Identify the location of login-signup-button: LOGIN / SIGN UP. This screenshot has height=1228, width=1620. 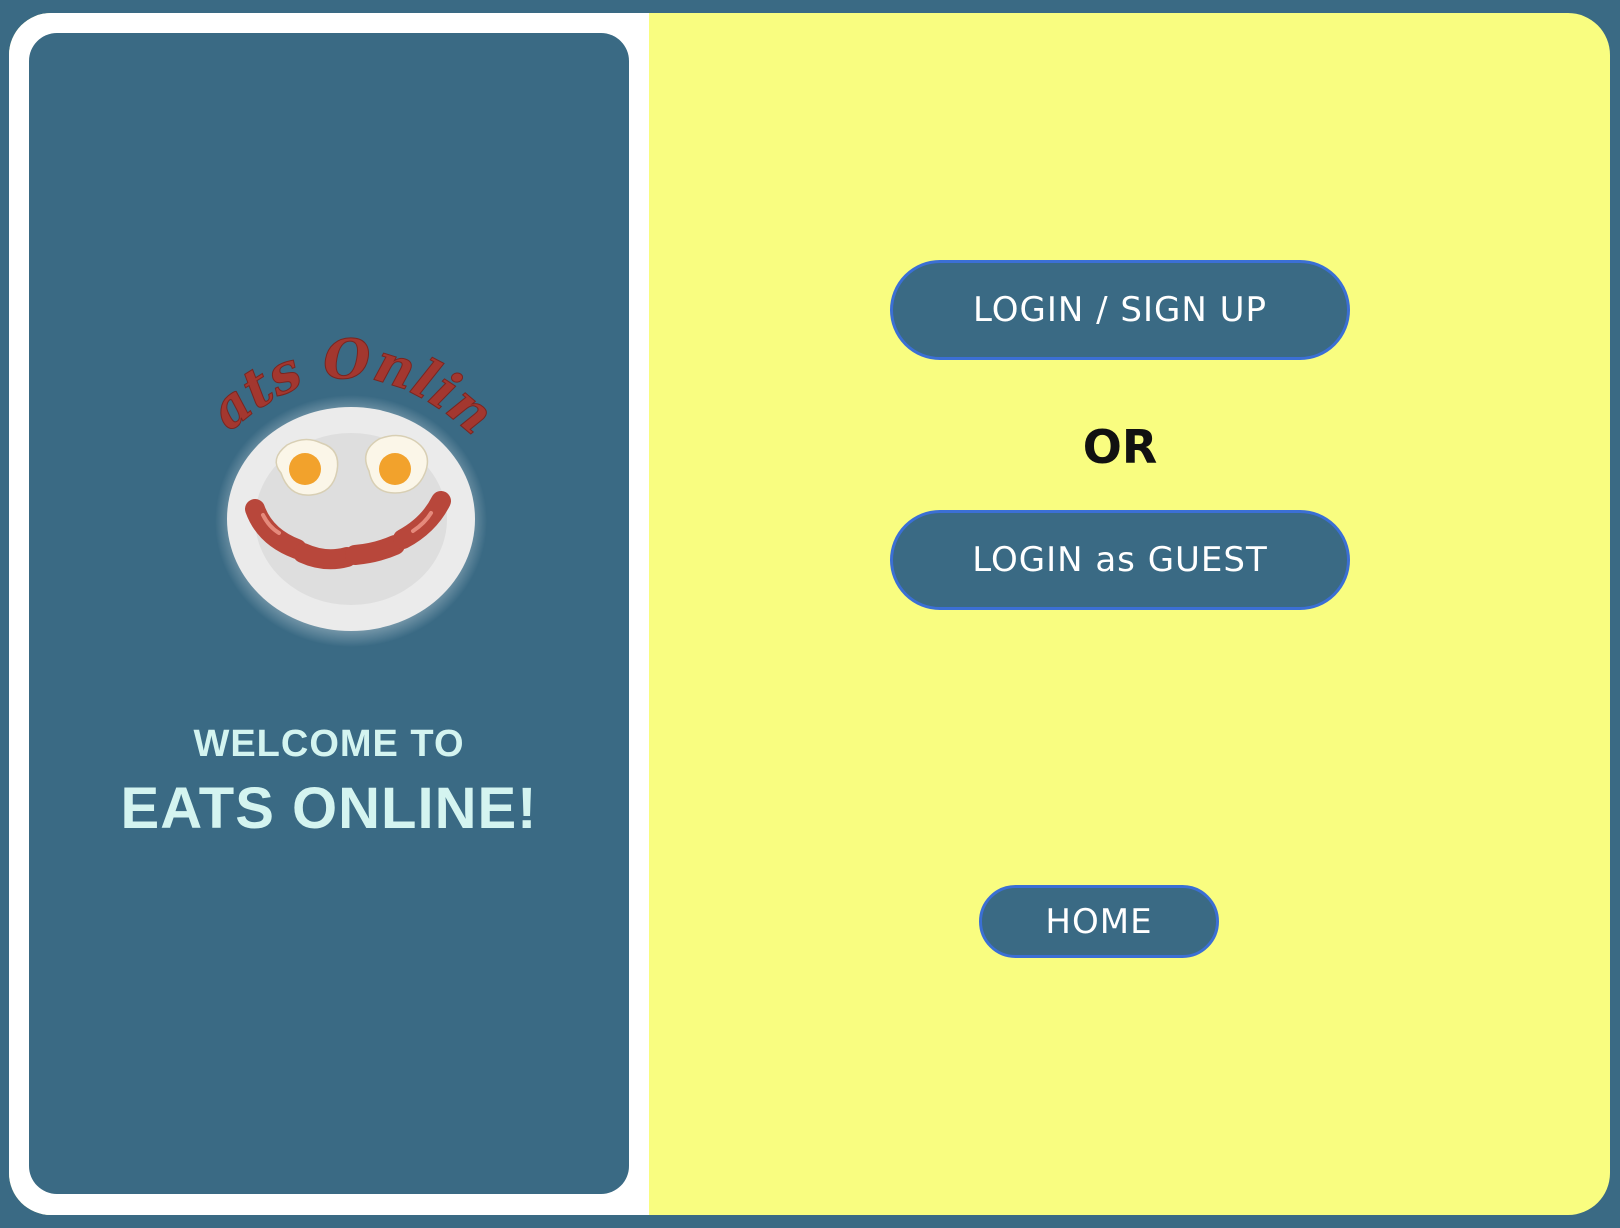
(1120, 310).